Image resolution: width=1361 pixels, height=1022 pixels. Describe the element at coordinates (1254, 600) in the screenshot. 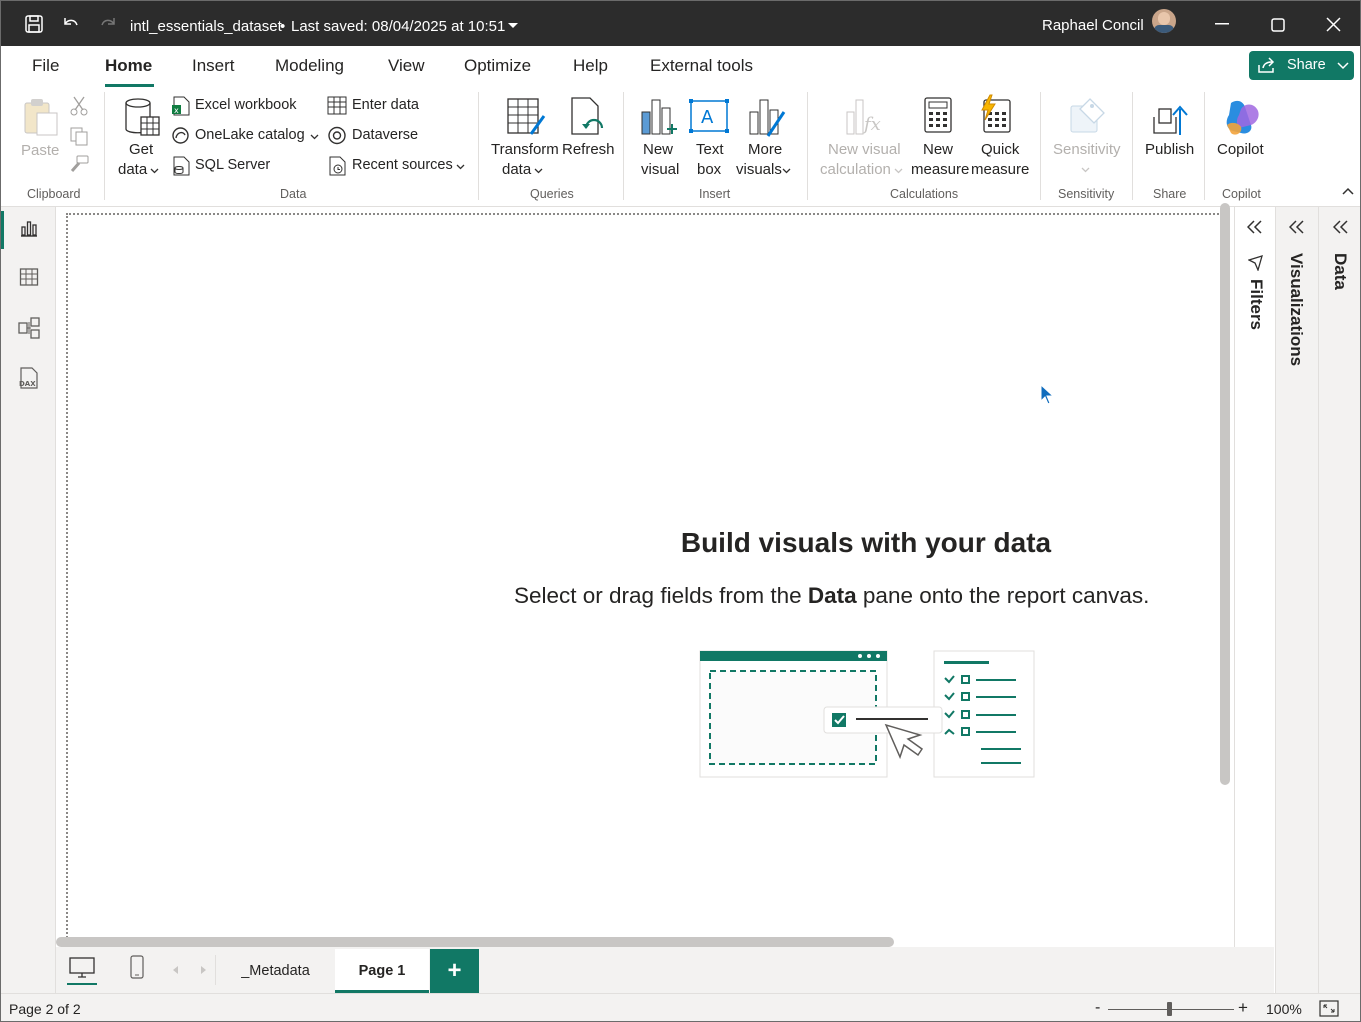

I see `filters-pane: Filters` at that location.